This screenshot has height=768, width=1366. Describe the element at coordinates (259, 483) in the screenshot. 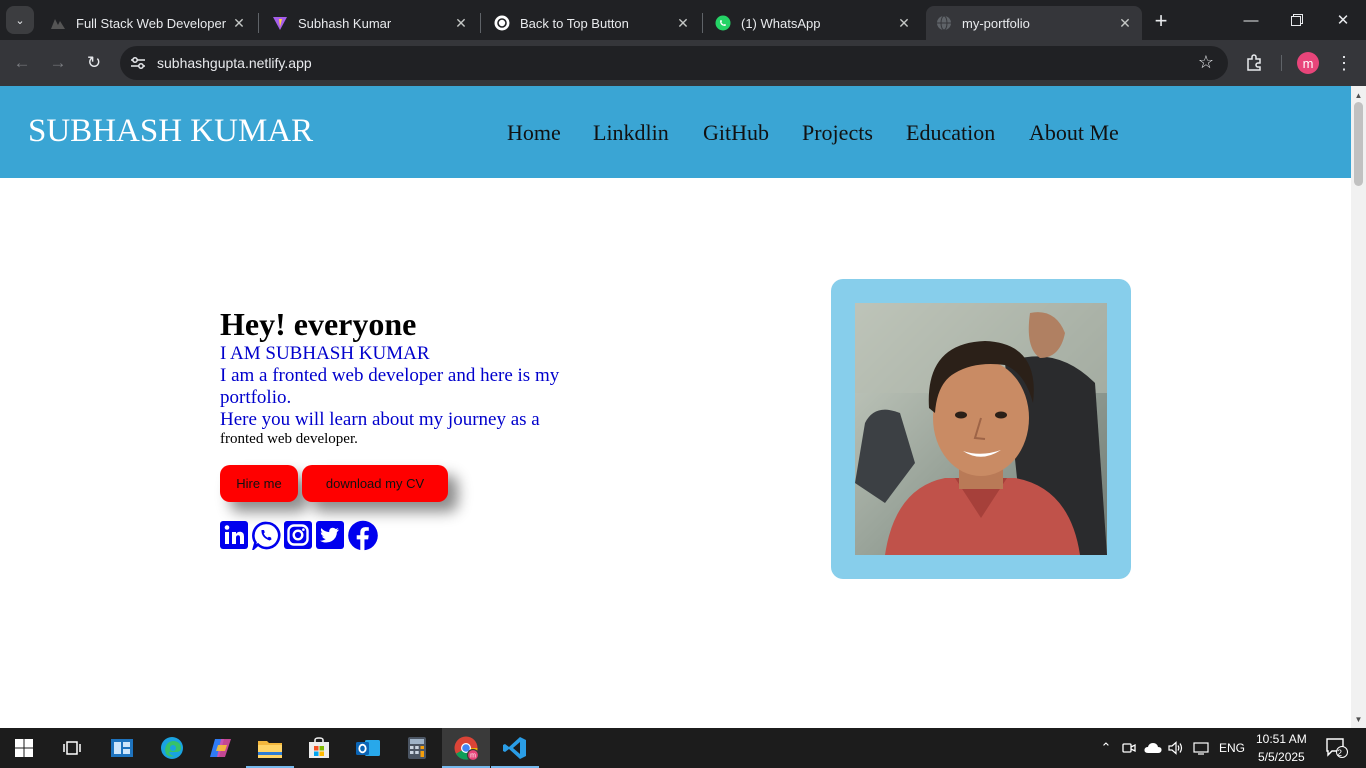

I see `hire-me-button: Hire me` at that location.